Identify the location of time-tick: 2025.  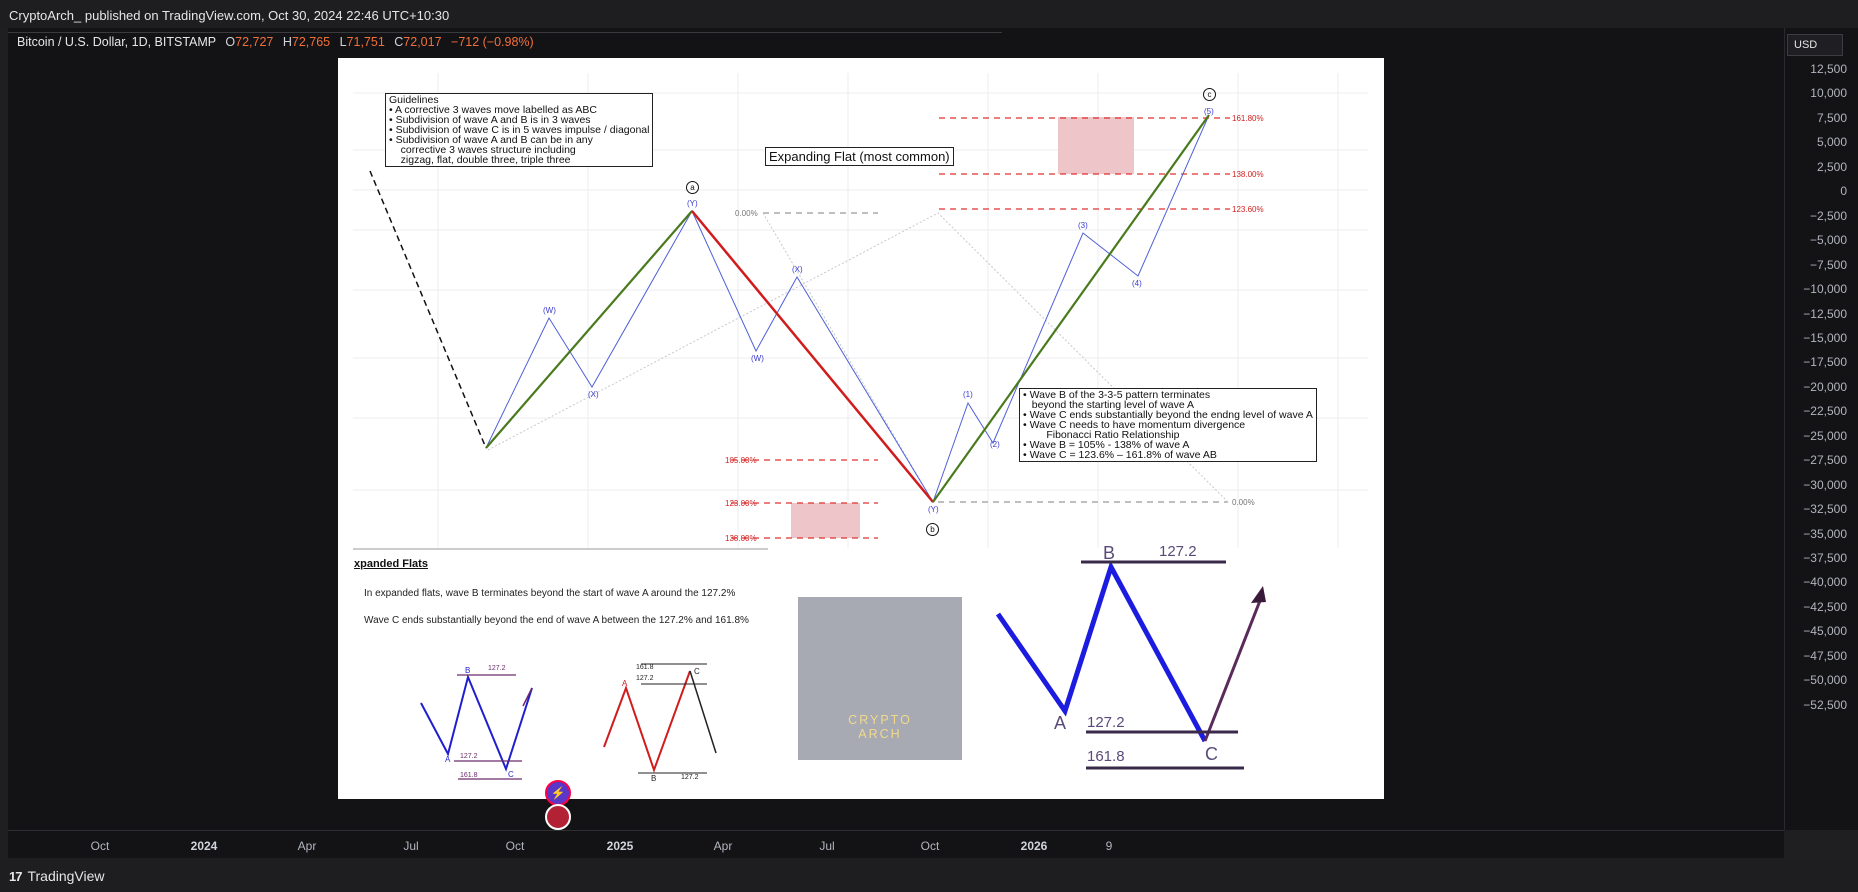
(620, 846).